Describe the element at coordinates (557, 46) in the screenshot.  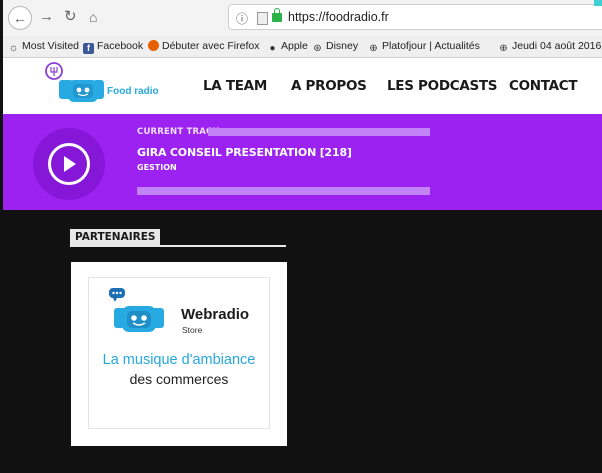
I see `bookmark-label: Jeudi 04 août 2016 :` at that location.